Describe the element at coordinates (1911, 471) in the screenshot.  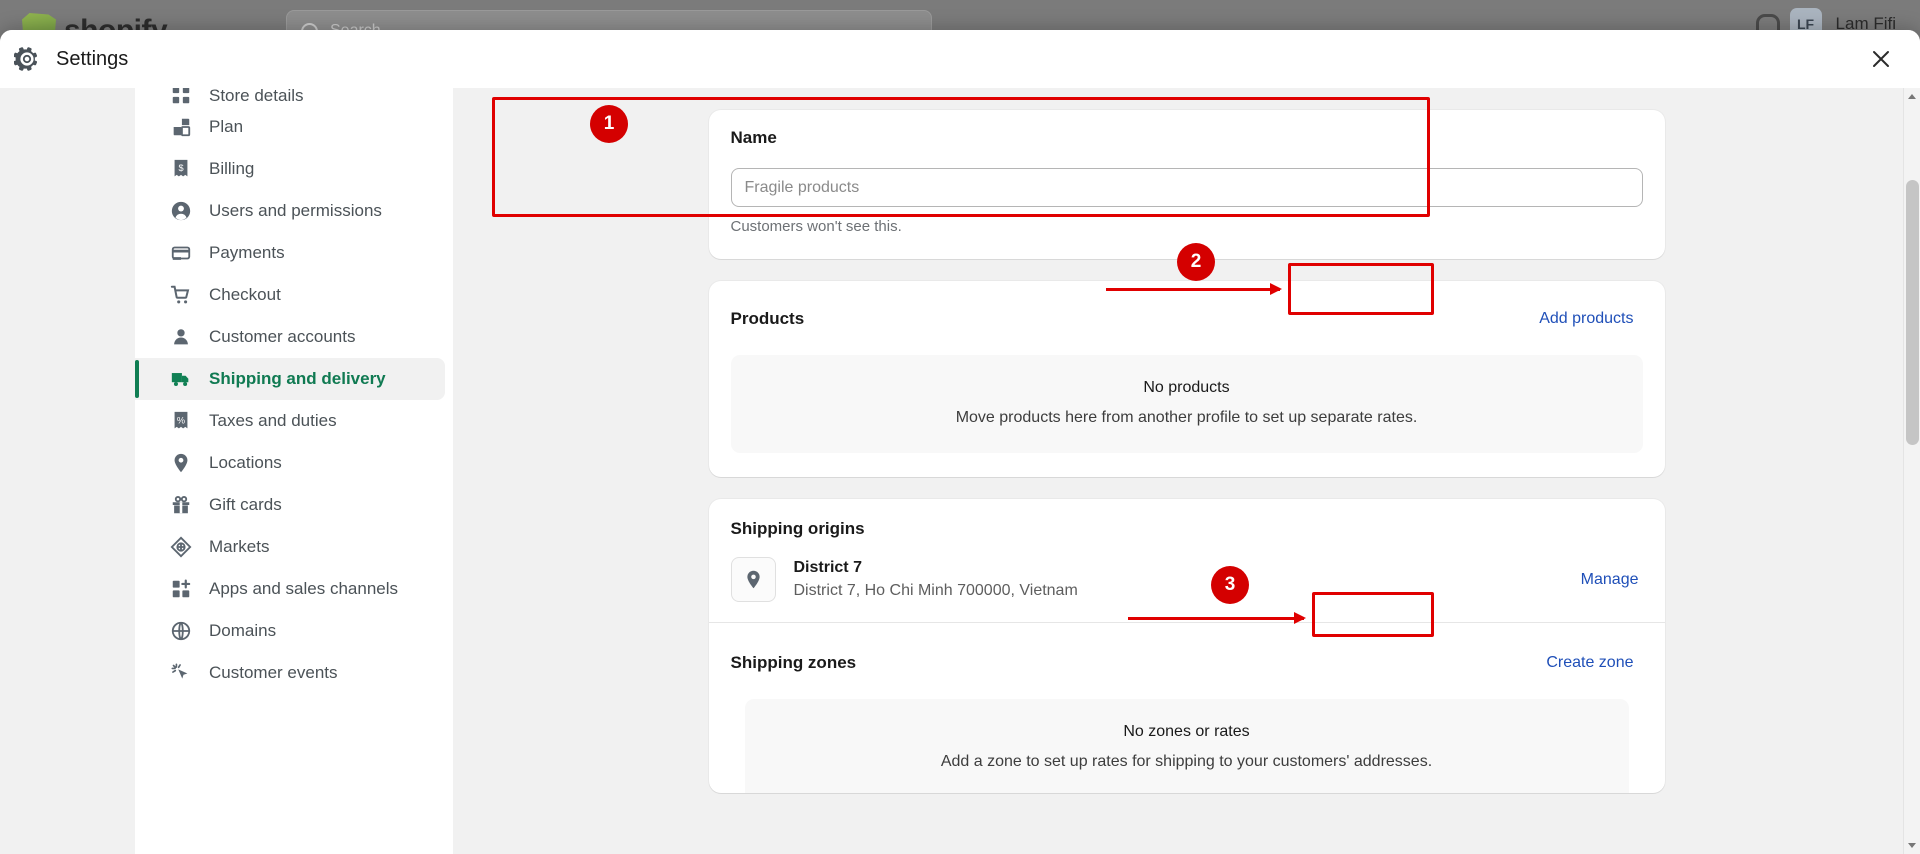
I see `content-scrollbar` at that location.